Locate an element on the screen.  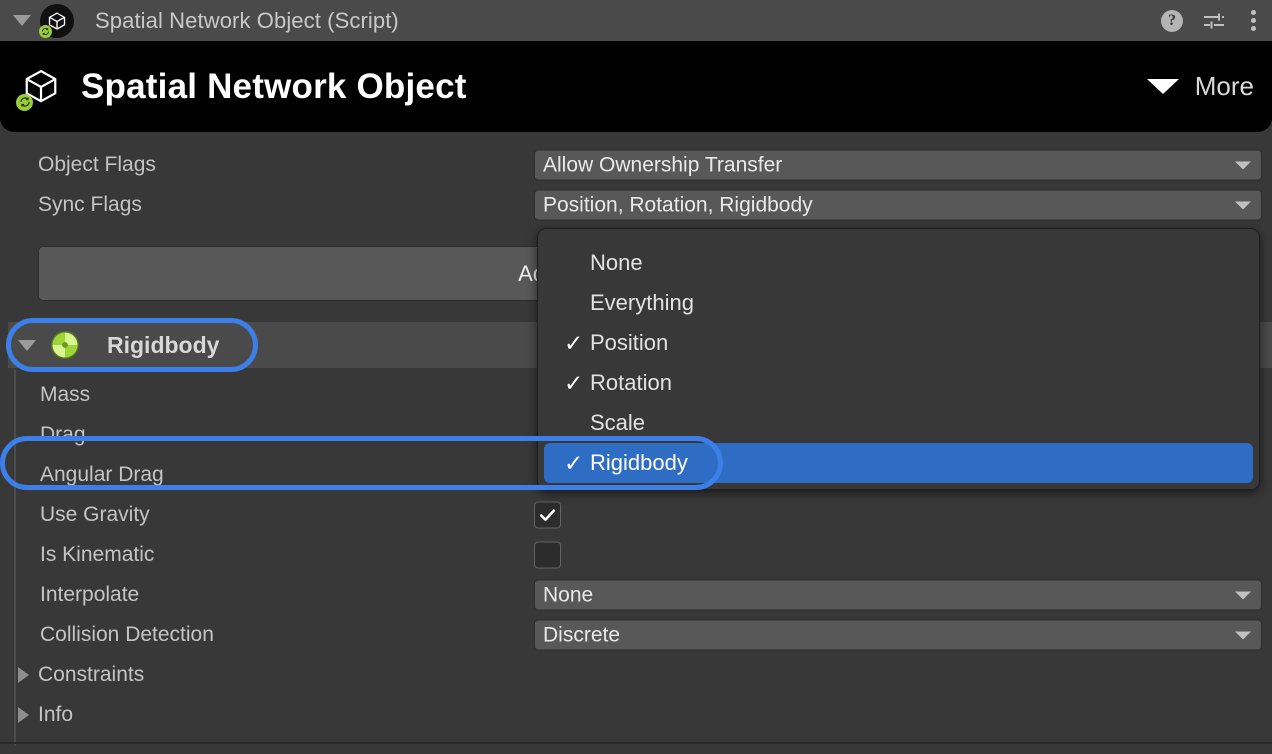
component-titlebar: Spatial Network Object (Script) ? is located at coordinates (636, 20).